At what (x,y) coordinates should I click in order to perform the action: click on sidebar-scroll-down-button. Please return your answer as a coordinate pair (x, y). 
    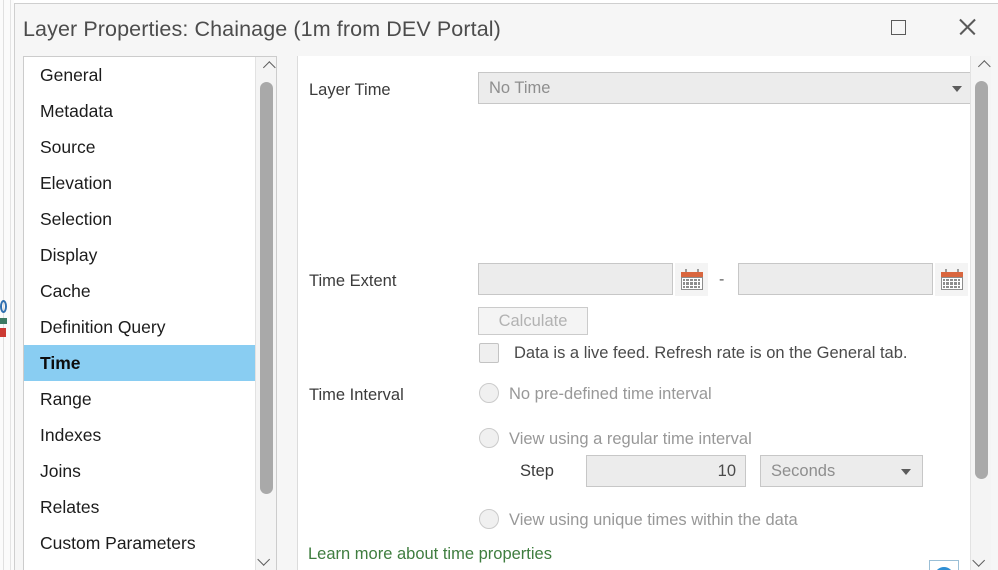
    Looking at the image, I should click on (266, 559).